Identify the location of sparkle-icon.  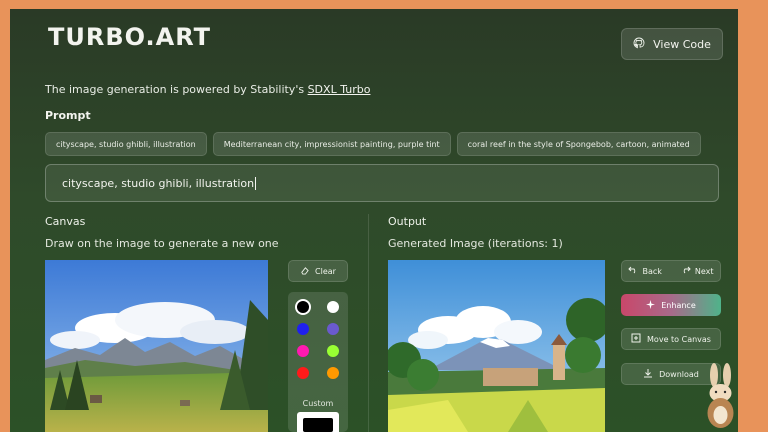
(651, 305).